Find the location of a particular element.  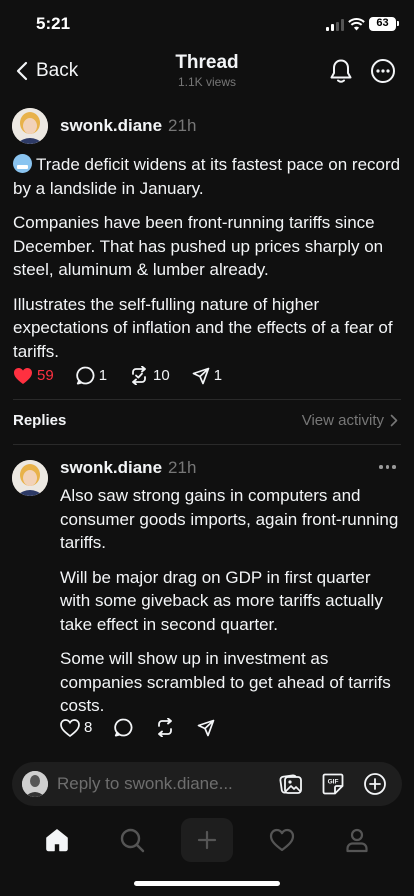

view-activity-link: View activity is located at coordinates (350, 420).